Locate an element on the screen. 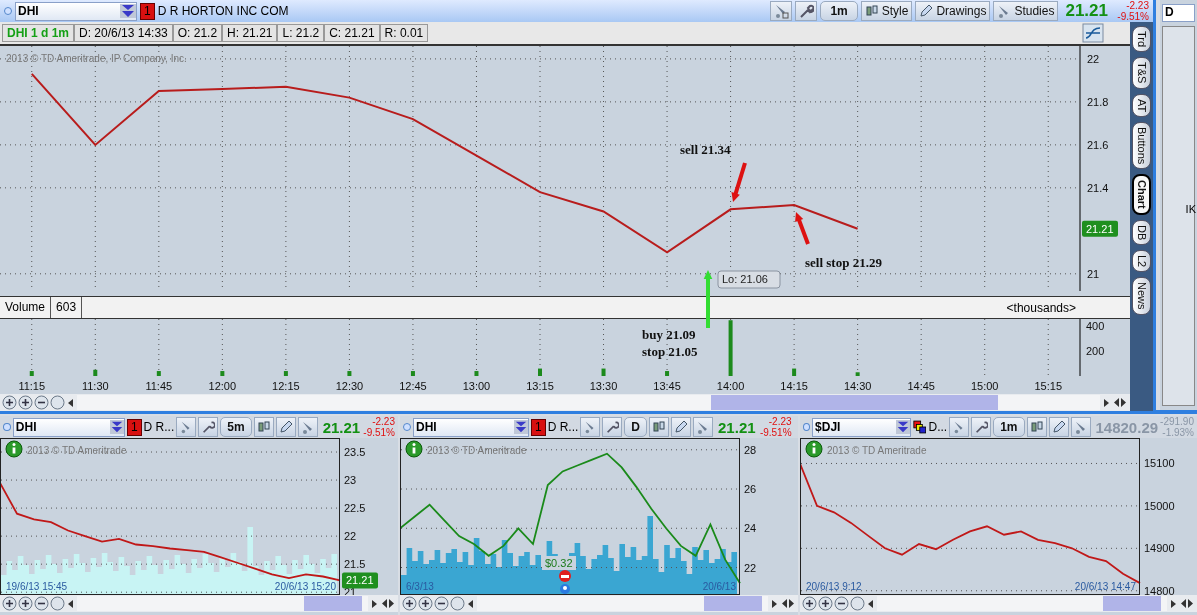 Image resolution: width=1197 pixels, height=615 pixels. side-tab: News is located at coordinates (1141, 296).